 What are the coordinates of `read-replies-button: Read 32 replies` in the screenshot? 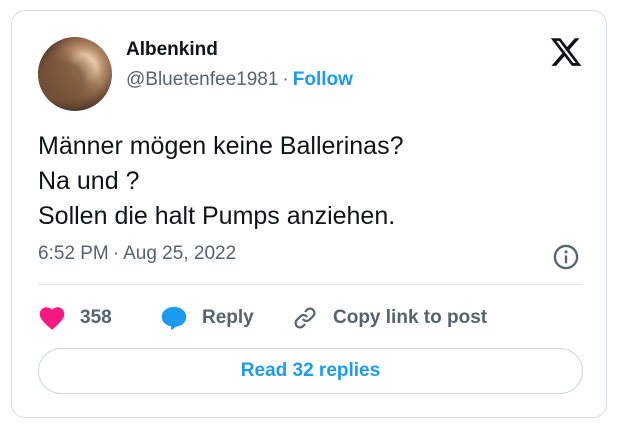 It's located at (310, 371).